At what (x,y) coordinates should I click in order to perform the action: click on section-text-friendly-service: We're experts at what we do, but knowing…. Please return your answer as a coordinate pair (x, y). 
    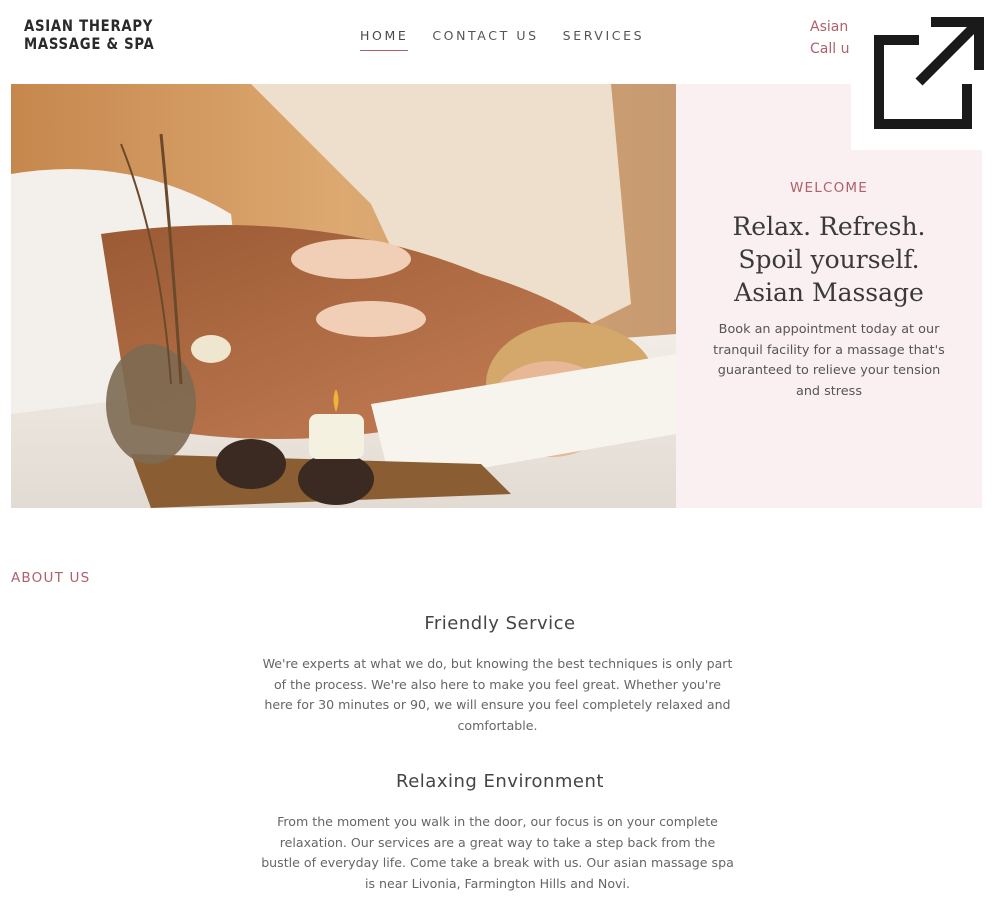
    Looking at the image, I should click on (497, 694).